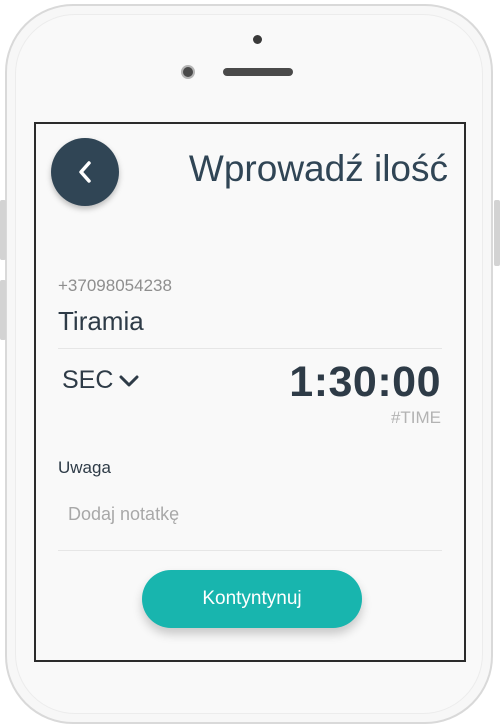 This screenshot has width=500, height=724. I want to click on amount-value: 1:30:00, so click(365, 382).